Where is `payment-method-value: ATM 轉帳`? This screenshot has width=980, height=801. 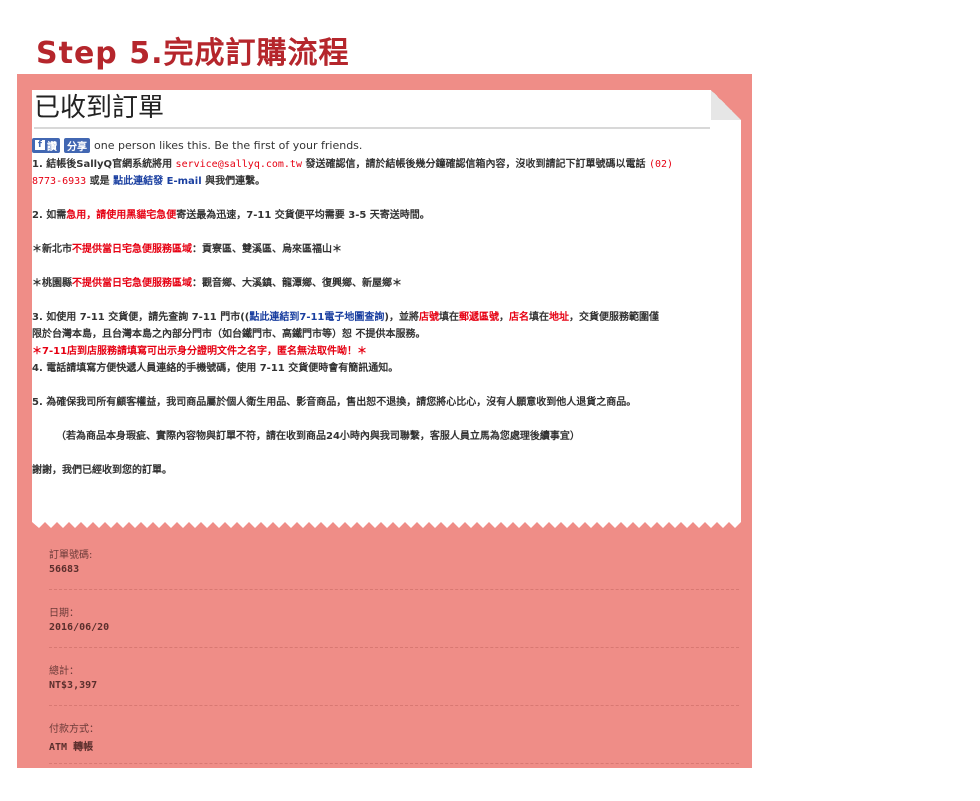
payment-method-value: ATM 轉帳 is located at coordinates (71, 747).